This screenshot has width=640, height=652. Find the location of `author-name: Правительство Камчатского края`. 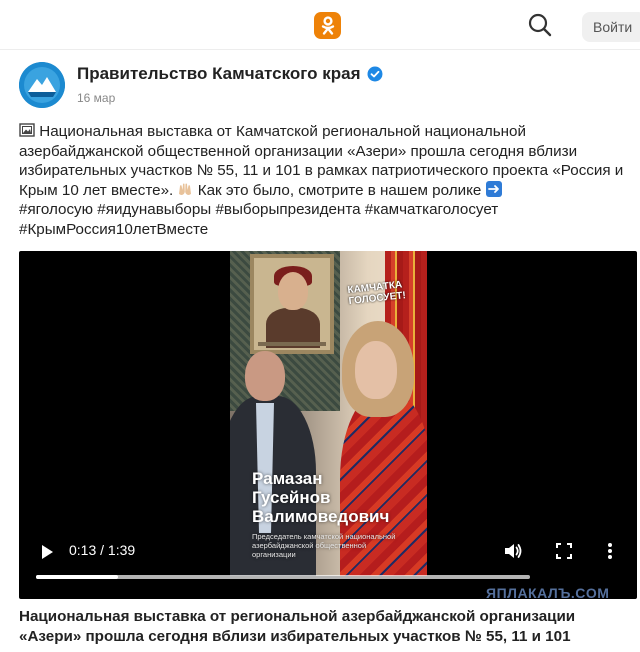

author-name: Правительство Камчатского края is located at coordinates (230, 74).